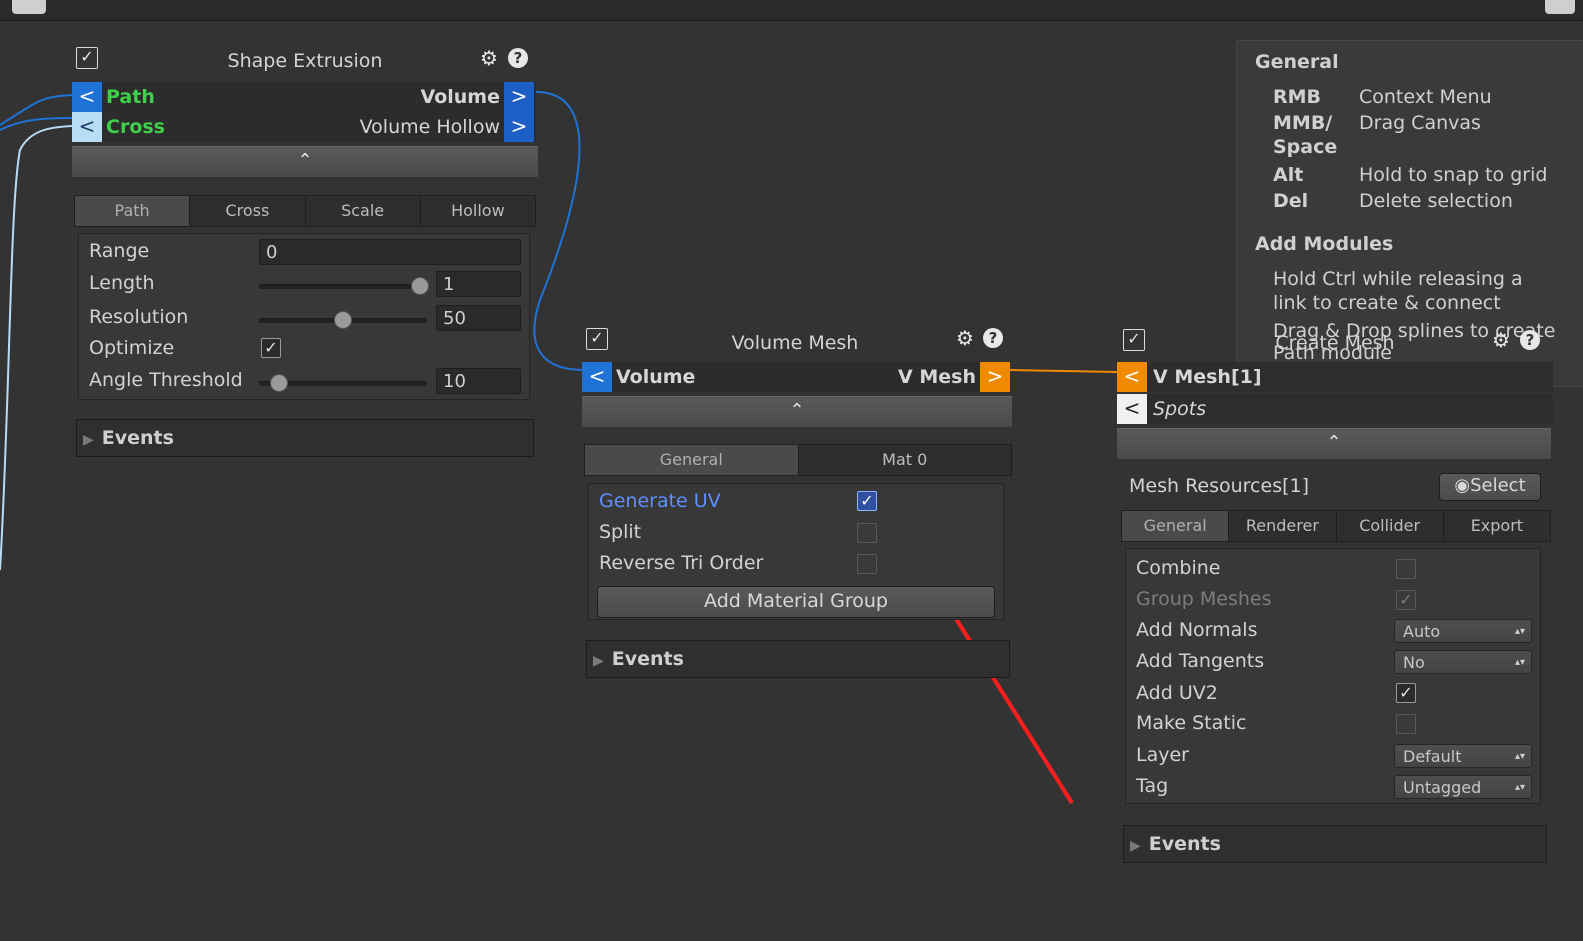 The image size is (1583, 941). What do you see at coordinates (1132, 377) in the screenshot?
I see `input-port-vmesh: <` at bounding box center [1132, 377].